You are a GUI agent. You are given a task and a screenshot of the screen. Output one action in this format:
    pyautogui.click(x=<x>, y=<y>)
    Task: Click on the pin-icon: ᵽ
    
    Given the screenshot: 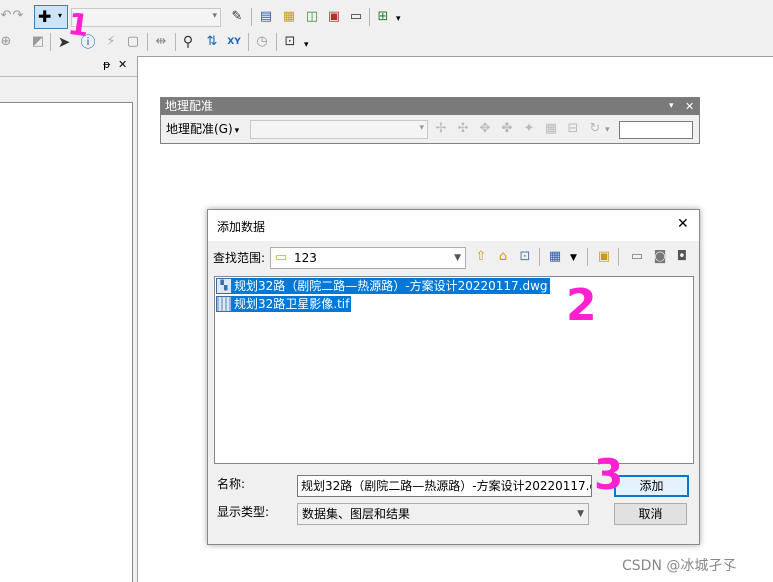 What is the action you would take?
    pyautogui.click(x=106, y=64)
    